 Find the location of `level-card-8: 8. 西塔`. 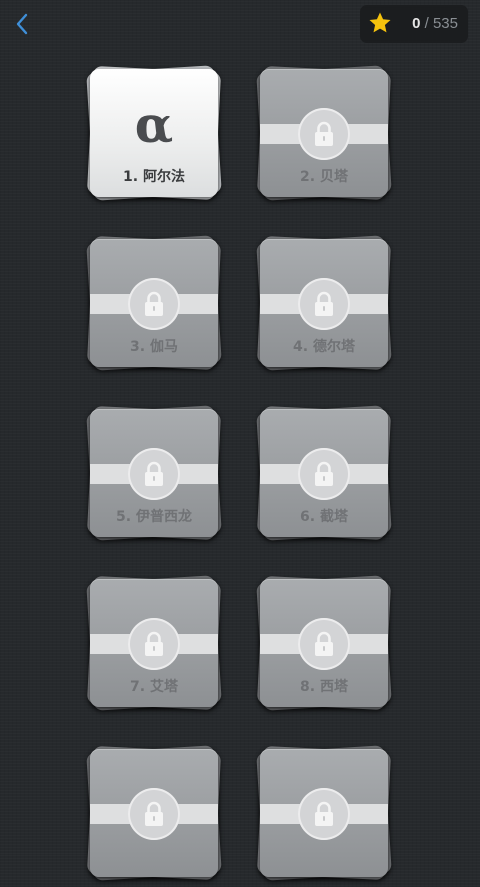

level-card-8: 8. 西塔 is located at coordinates (326, 646).